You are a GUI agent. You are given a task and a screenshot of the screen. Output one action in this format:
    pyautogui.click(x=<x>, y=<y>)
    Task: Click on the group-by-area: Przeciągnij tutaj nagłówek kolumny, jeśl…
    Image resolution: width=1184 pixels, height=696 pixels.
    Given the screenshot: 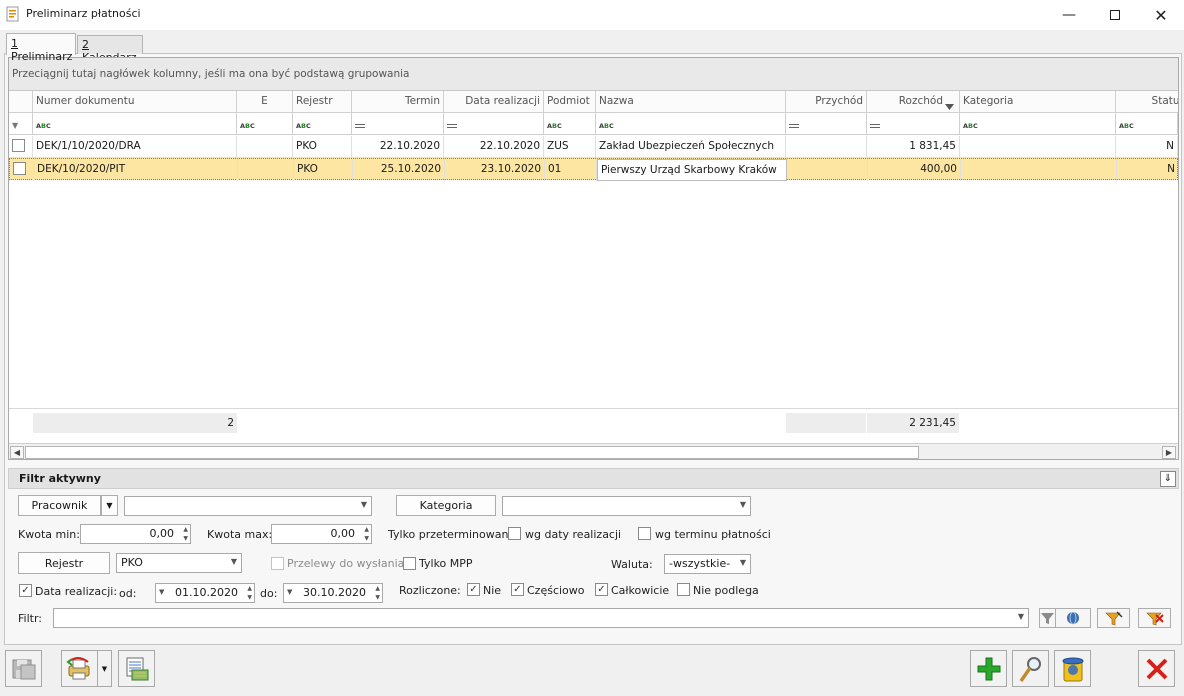 What is the action you would take?
    pyautogui.click(x=593, y=74)
    